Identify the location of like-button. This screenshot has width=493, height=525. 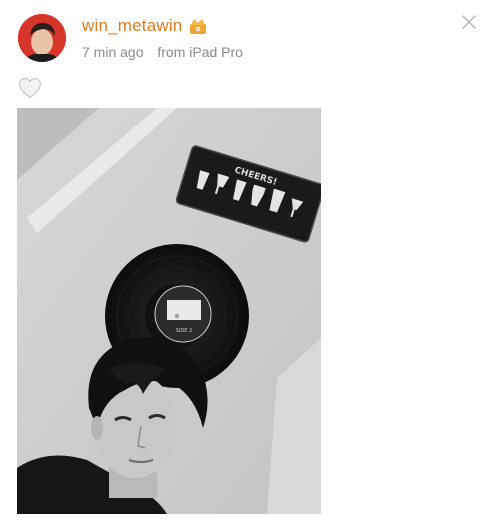
(30, 88).